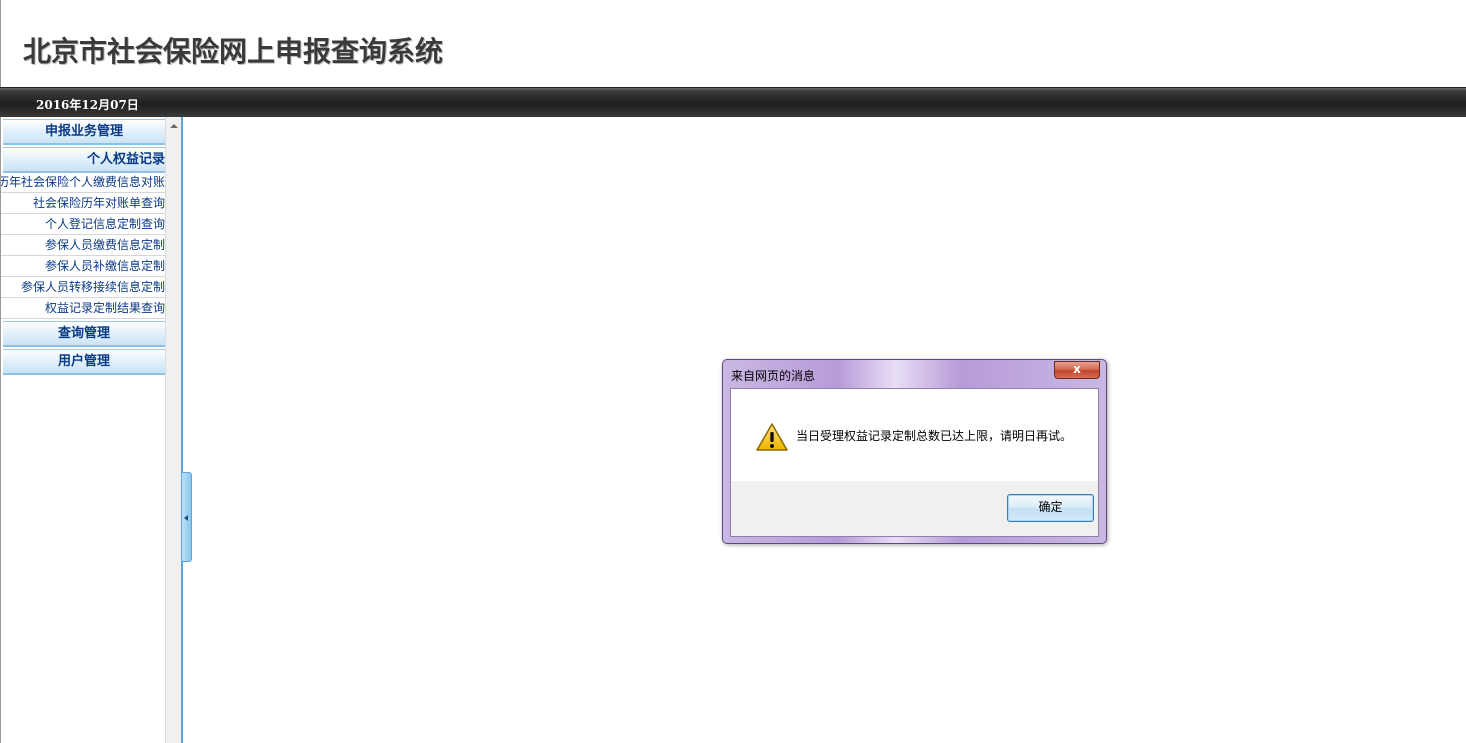 Image resolution: width=1466 pixels, height=743 pixels. I want to click on menu-declaration-management: 申报业务管理, so click(84, 132).